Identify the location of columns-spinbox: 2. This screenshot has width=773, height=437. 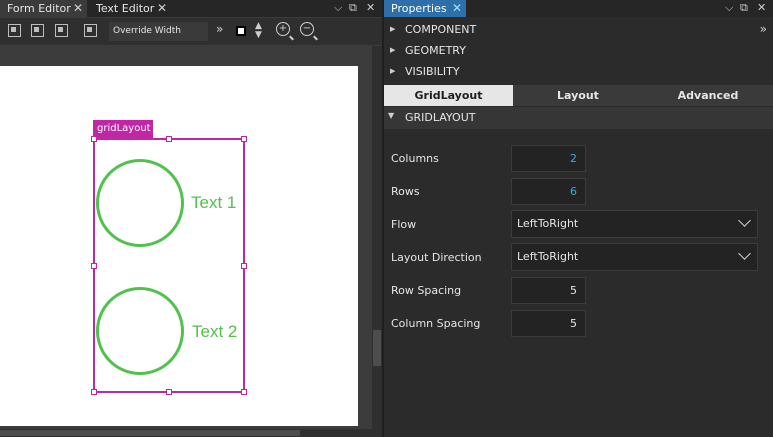
(548, 158).